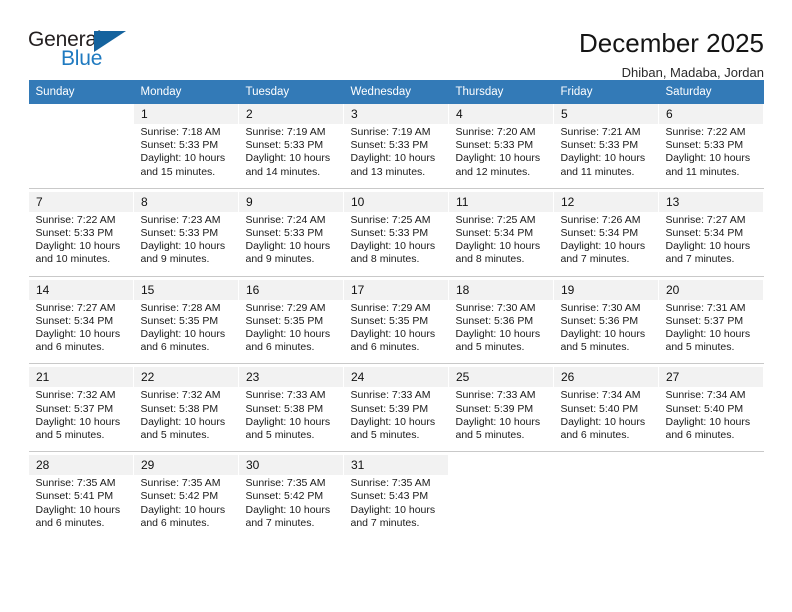 Image resolution: width=792 pixels, height=612 pixels. I want to click on daynum-cell: 18, so click(501, 289).